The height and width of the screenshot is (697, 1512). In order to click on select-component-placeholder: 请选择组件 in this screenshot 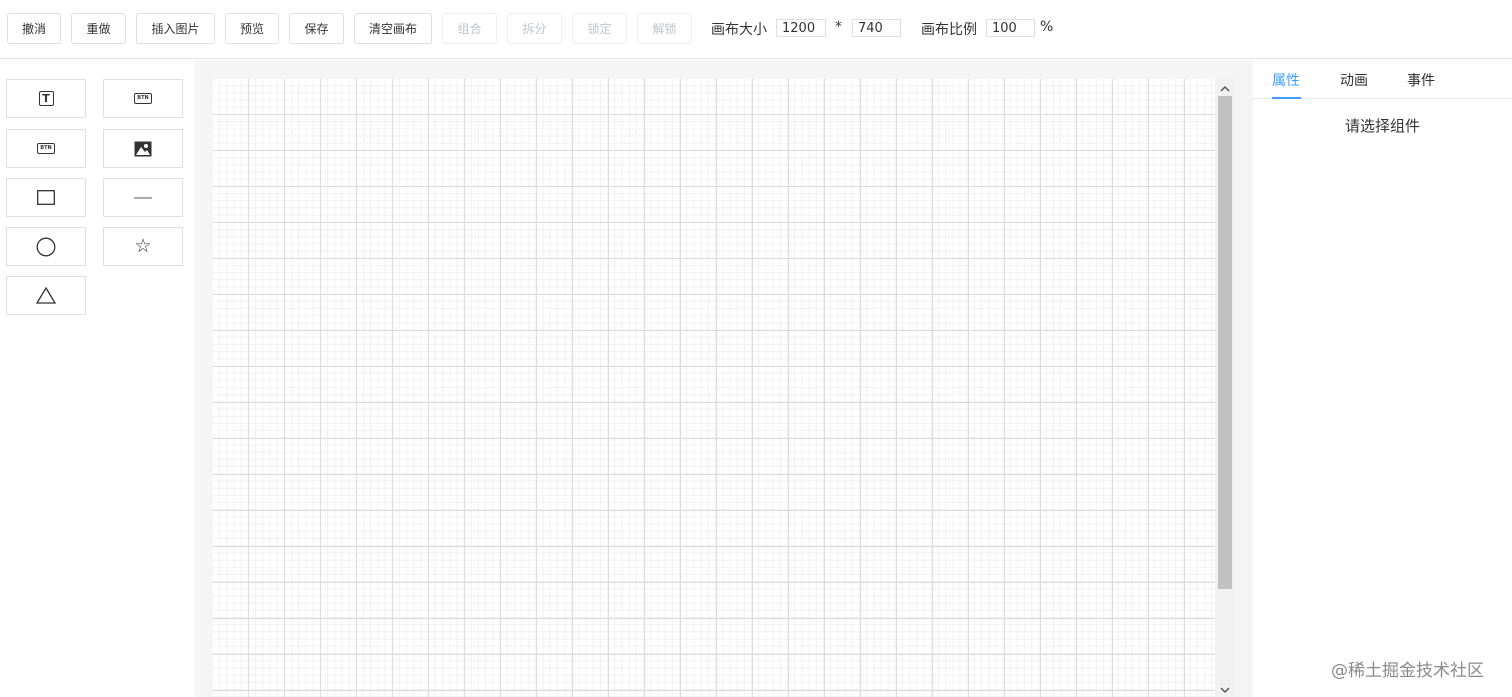, I will do `click(1382, 126)`.